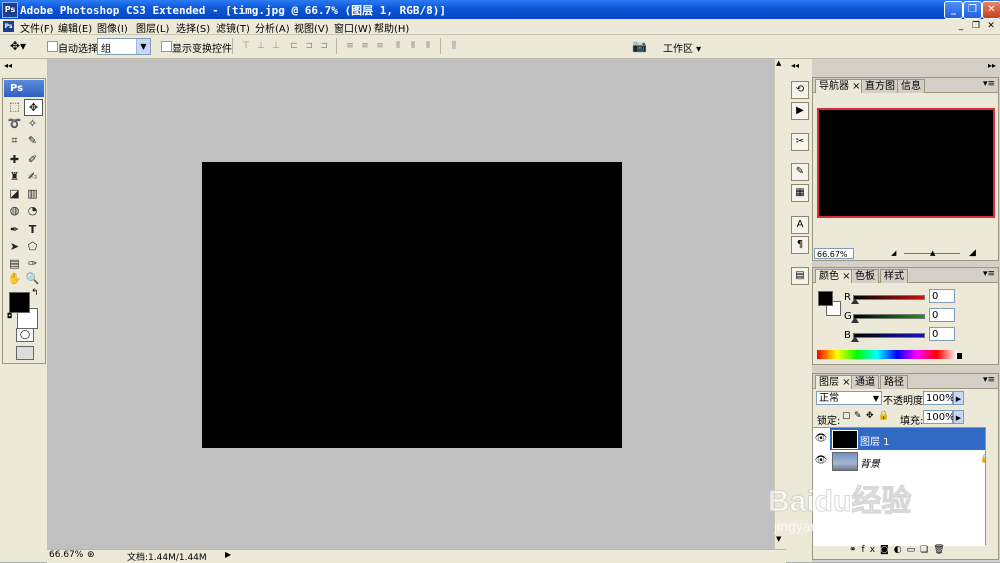 The image size is (1000, 563). Describe the element at coordinates (871, 550) in the screenshot. I see `fx-icon: fx` at that location.